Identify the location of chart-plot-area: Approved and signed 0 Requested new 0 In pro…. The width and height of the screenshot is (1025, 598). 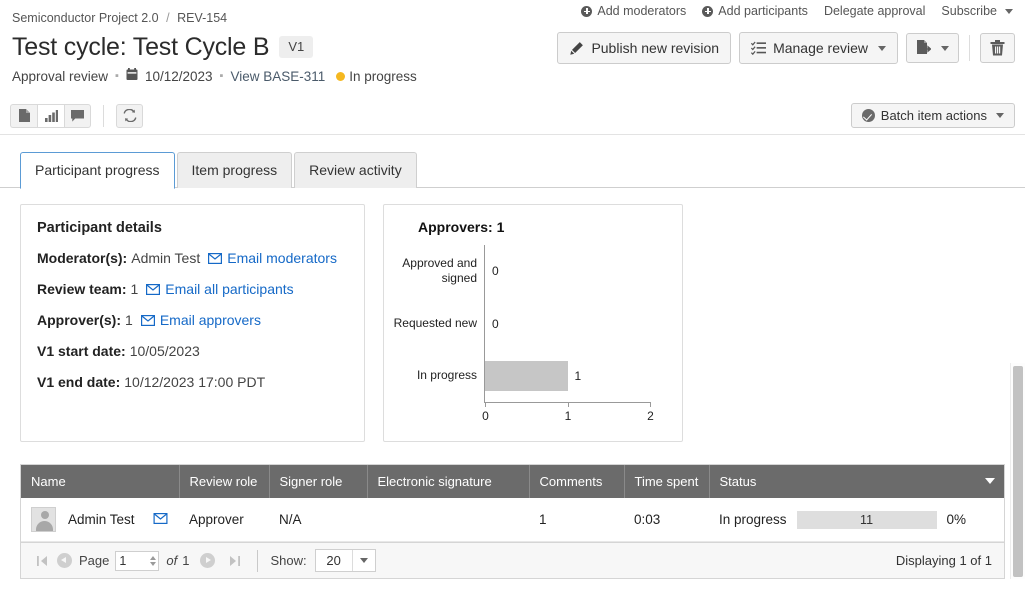
(524, 334).